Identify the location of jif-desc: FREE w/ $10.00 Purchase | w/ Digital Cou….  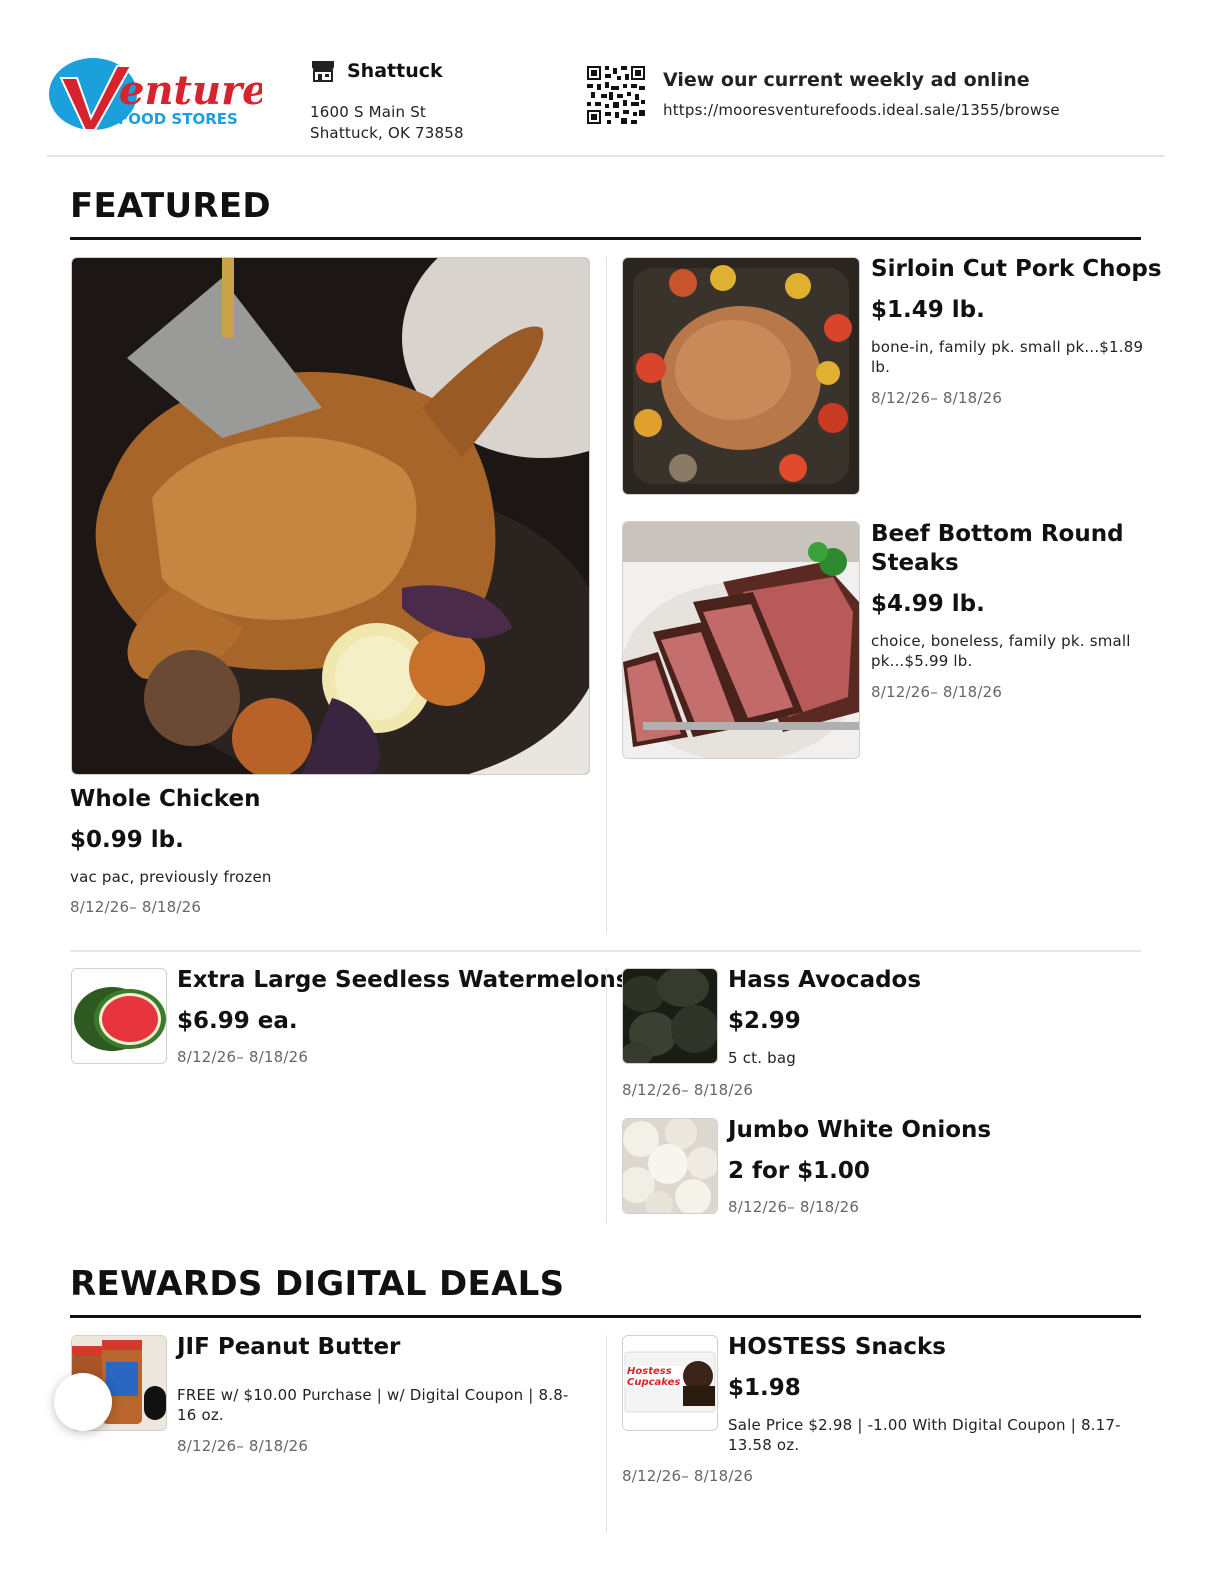
(373, 1405).